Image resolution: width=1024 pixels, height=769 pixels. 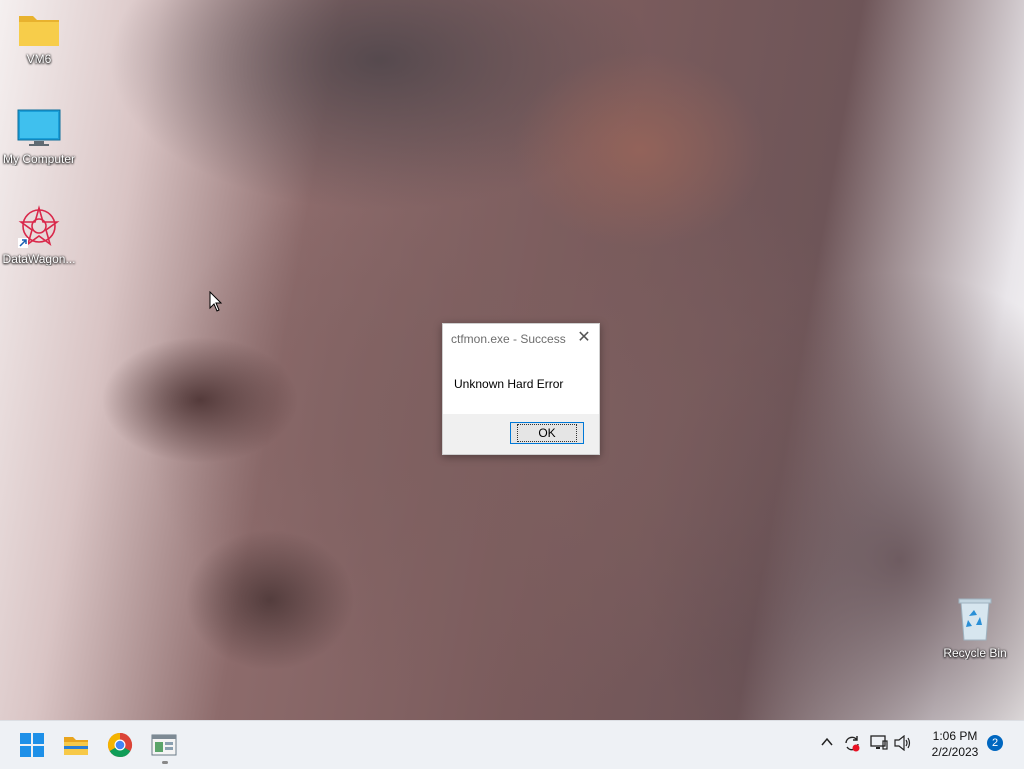 I want to click on dialog-footer: OK, so click(x=521, y=434).